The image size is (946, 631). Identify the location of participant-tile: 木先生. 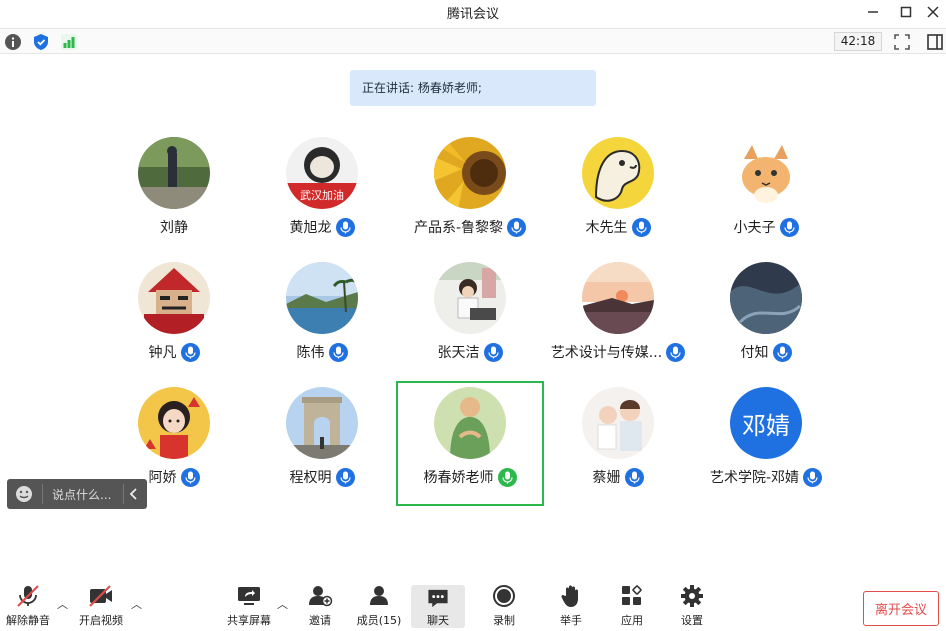
(618, 196).